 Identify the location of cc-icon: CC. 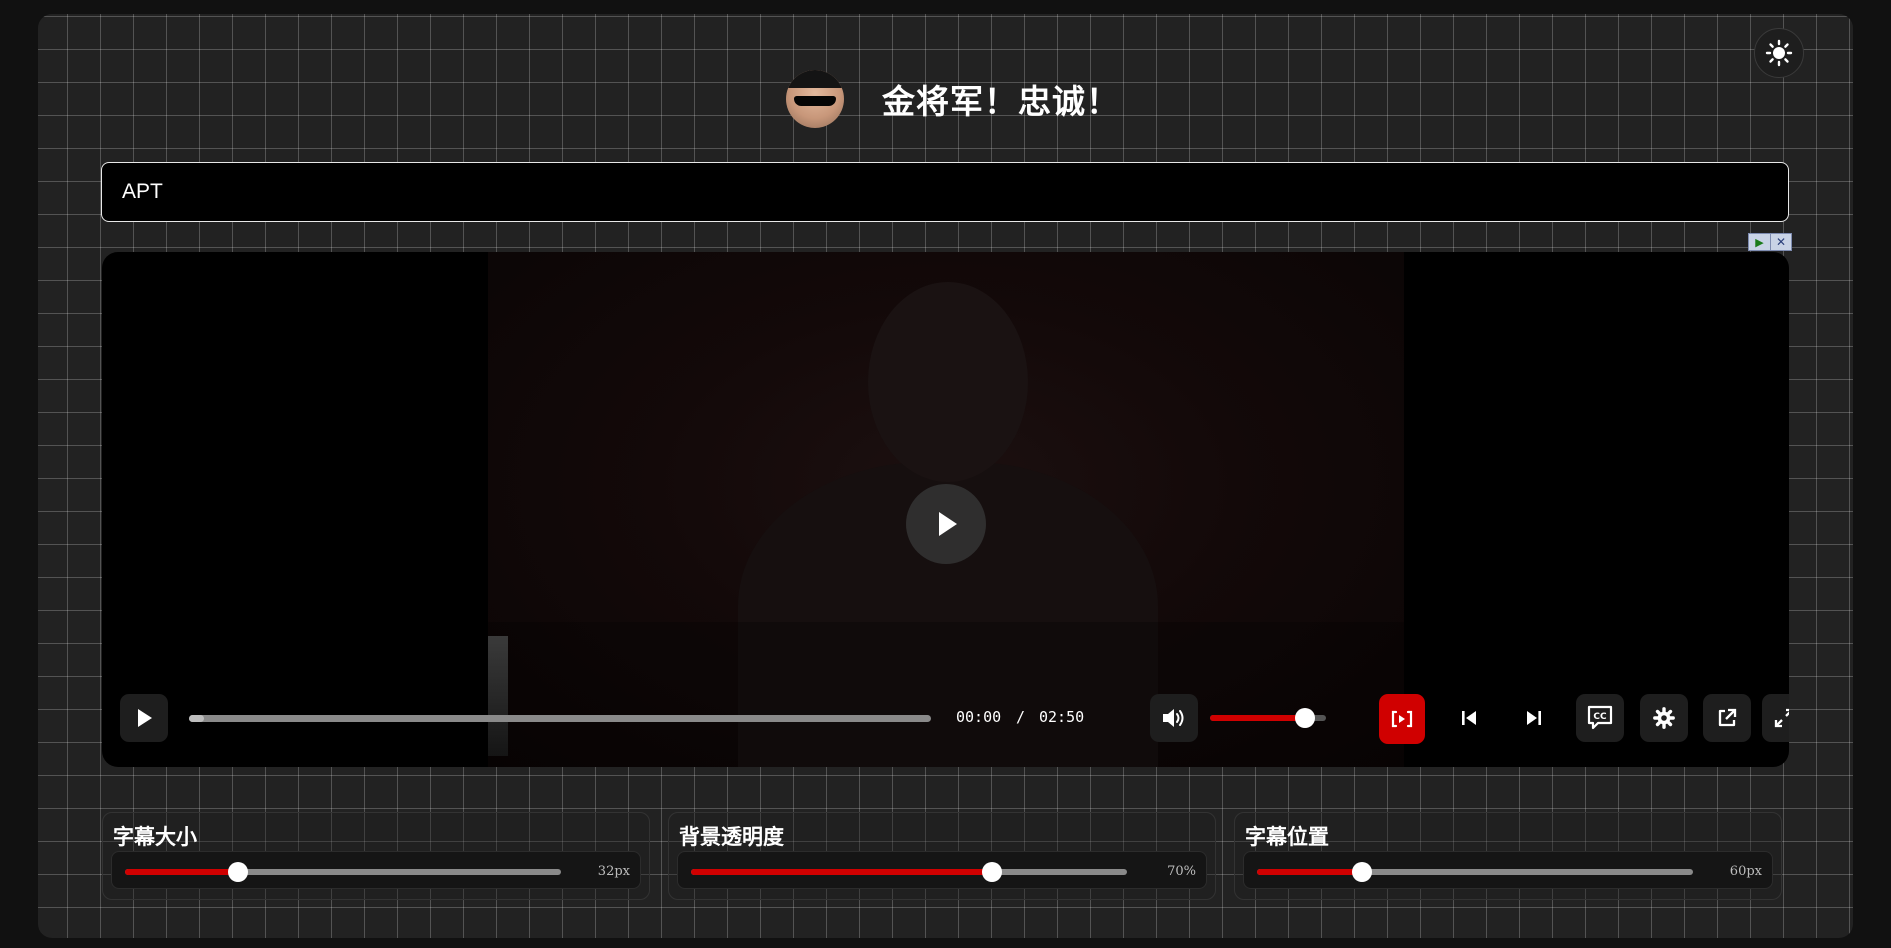
(1600, 717).